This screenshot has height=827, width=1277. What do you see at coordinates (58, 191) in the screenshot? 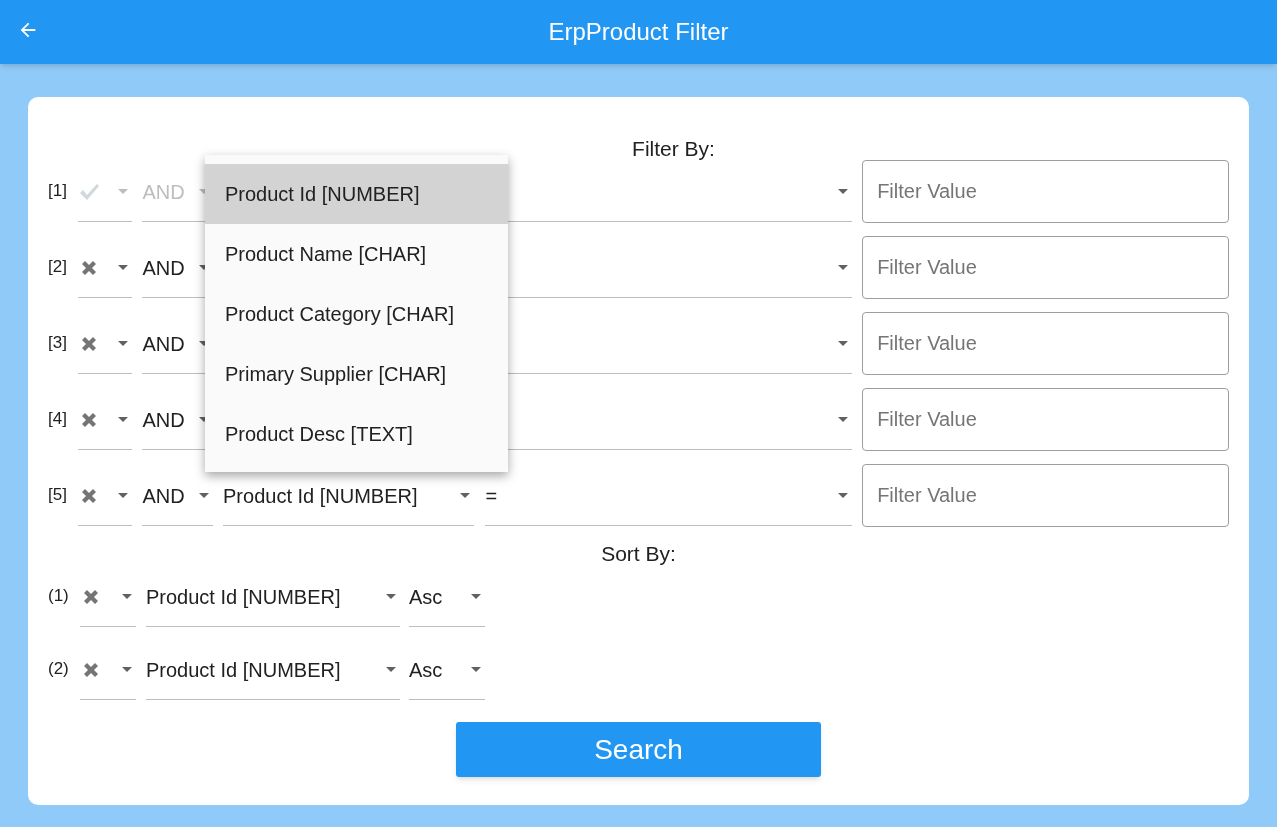
I see `row-number: [1]` at bounding box center [58, 191].